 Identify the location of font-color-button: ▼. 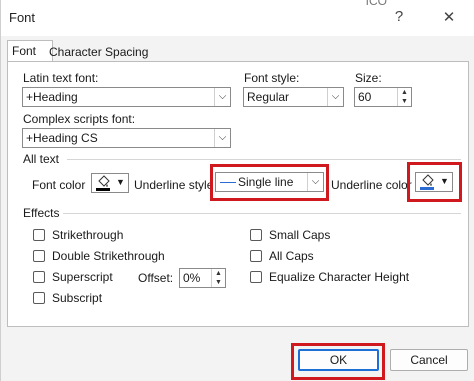
(110, 183).